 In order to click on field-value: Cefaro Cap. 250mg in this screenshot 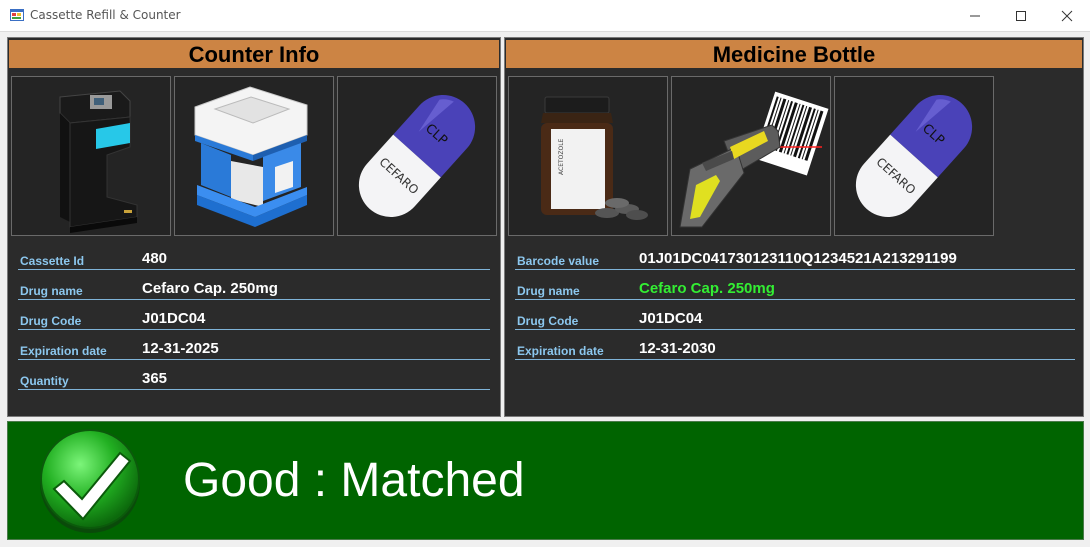, I will do `click(210, 288)`.